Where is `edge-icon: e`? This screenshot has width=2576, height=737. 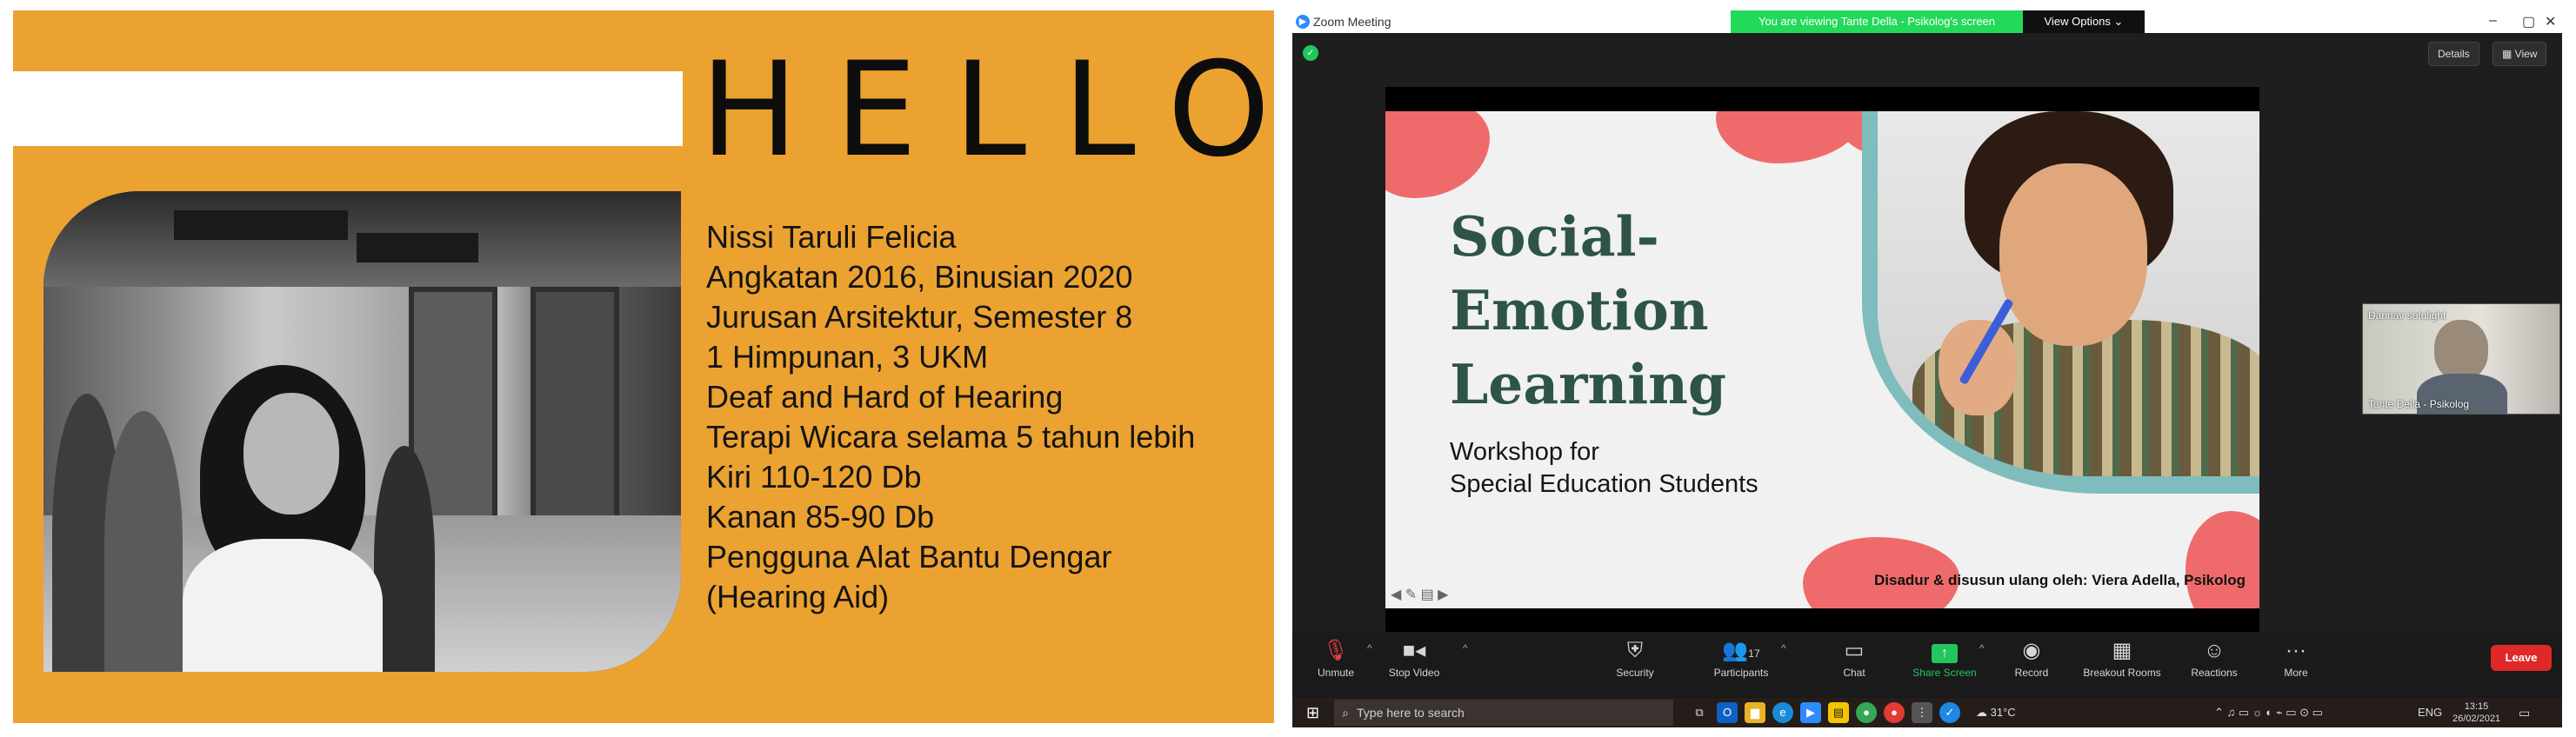 edge-icon: e is located at coordinates (1782, 713).